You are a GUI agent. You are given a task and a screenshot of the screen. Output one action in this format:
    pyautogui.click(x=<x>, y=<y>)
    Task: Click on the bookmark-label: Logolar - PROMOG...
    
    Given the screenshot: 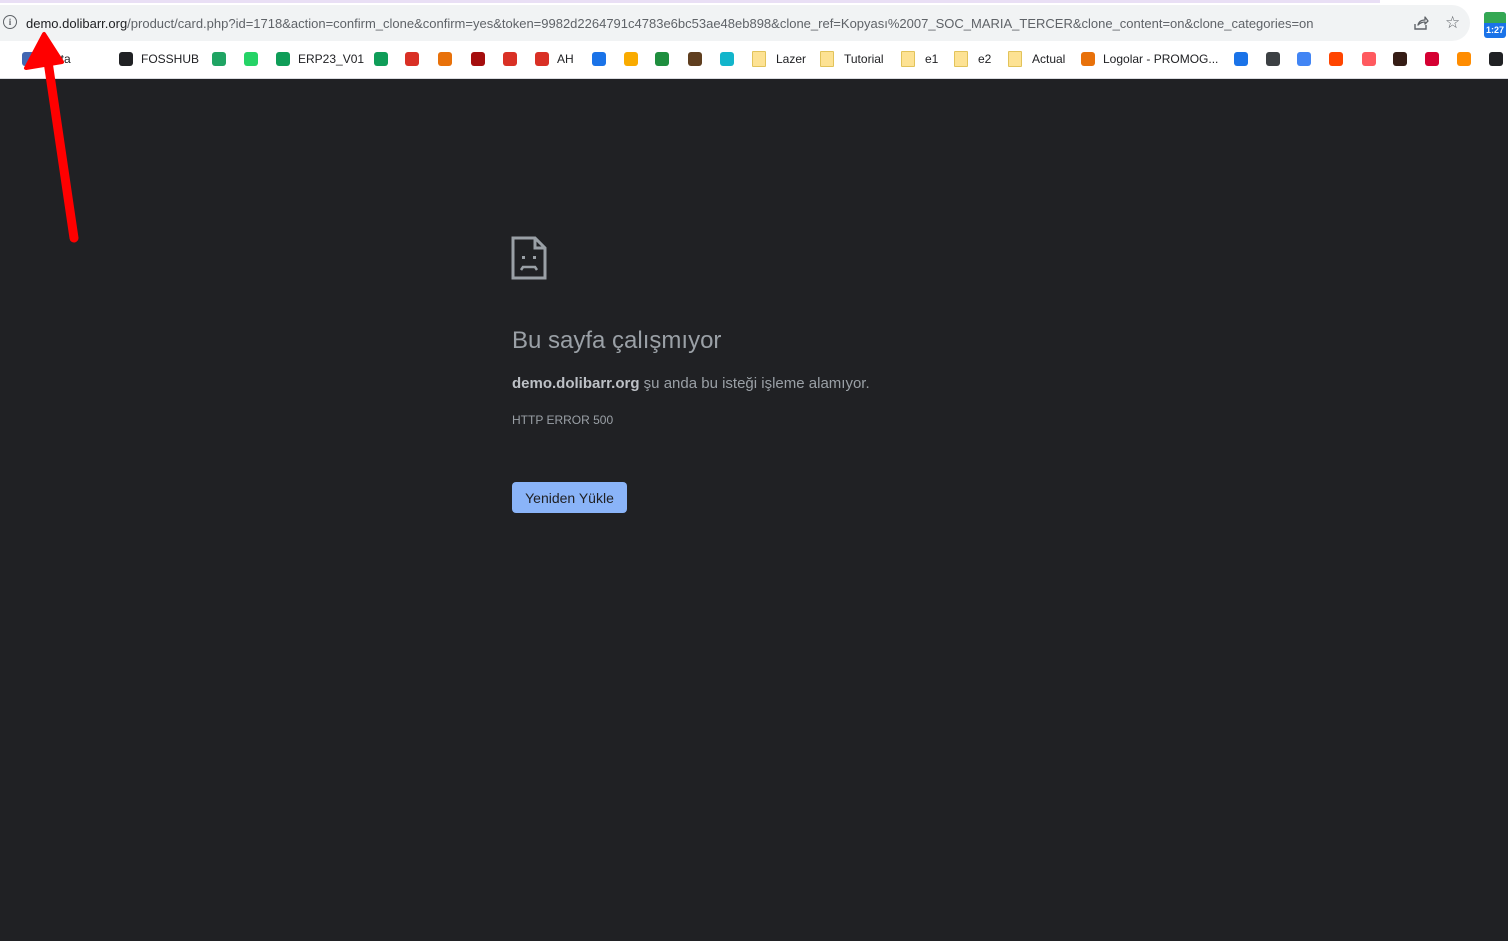 What is the action you would take?
    pyautogui.click(x=1161, y=59)
    